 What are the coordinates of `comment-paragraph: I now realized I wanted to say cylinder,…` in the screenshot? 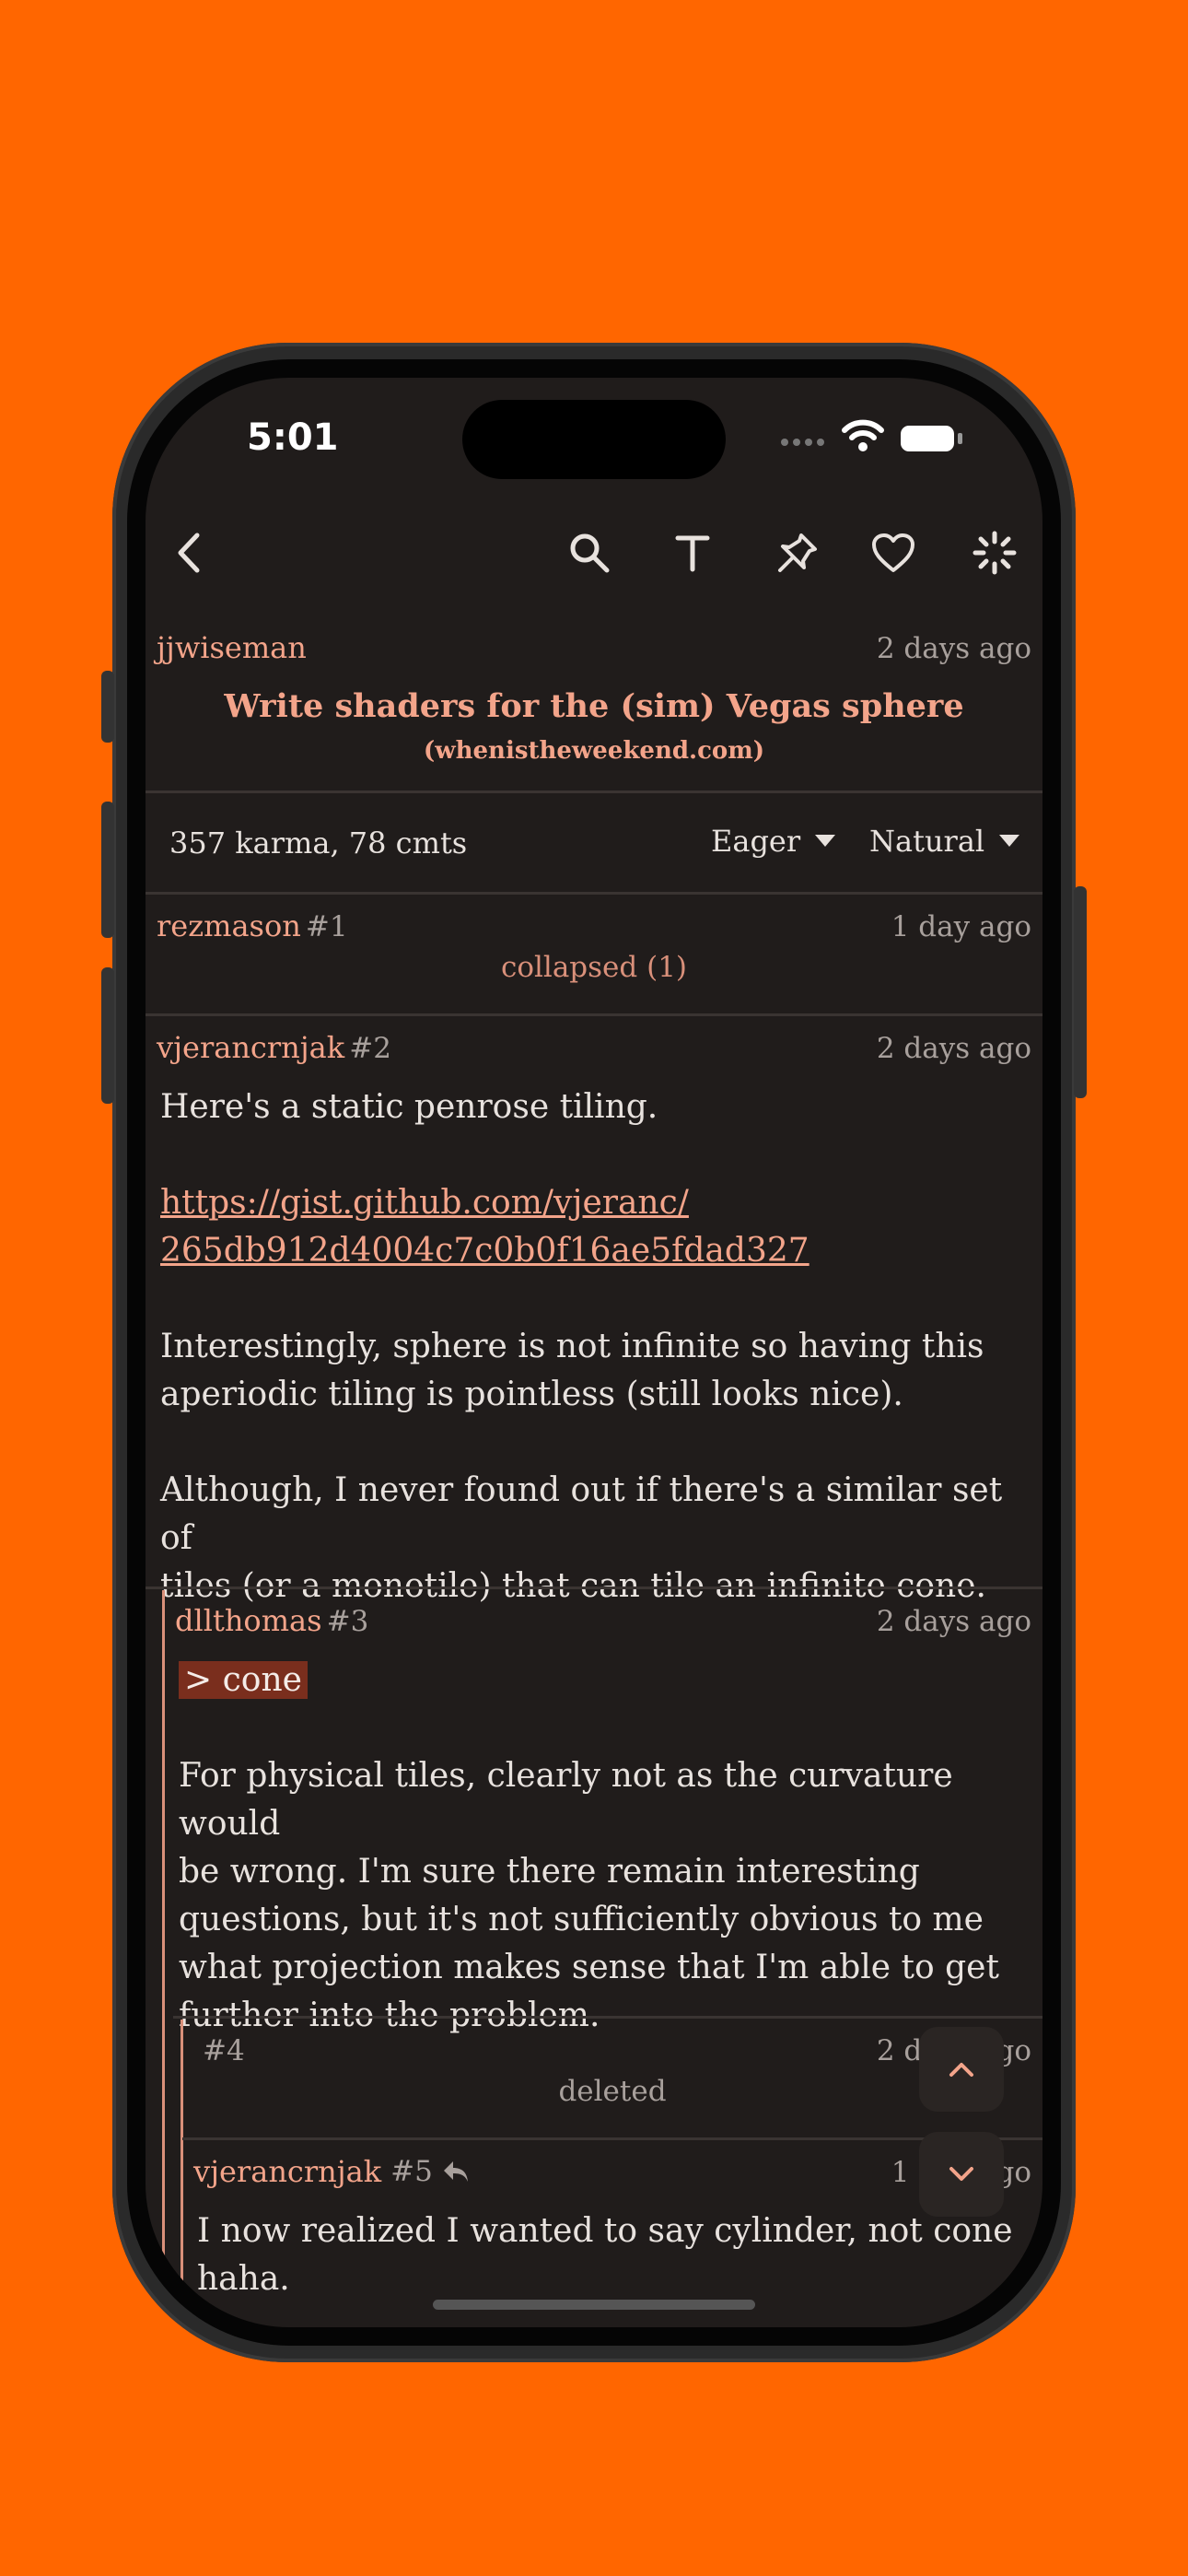 It's located at (605, 2231).